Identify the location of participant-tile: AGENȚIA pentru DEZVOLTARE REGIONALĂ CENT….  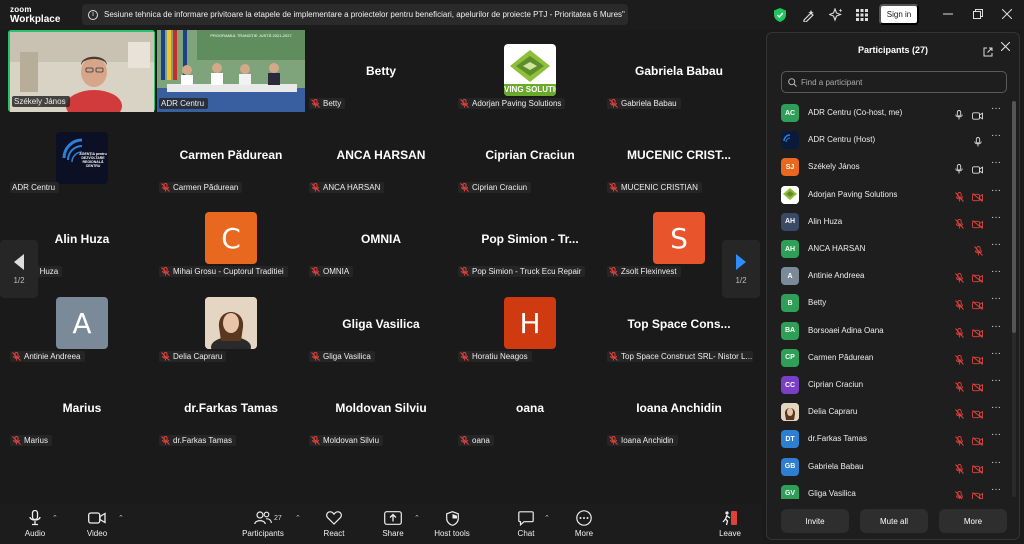
(82, 155).